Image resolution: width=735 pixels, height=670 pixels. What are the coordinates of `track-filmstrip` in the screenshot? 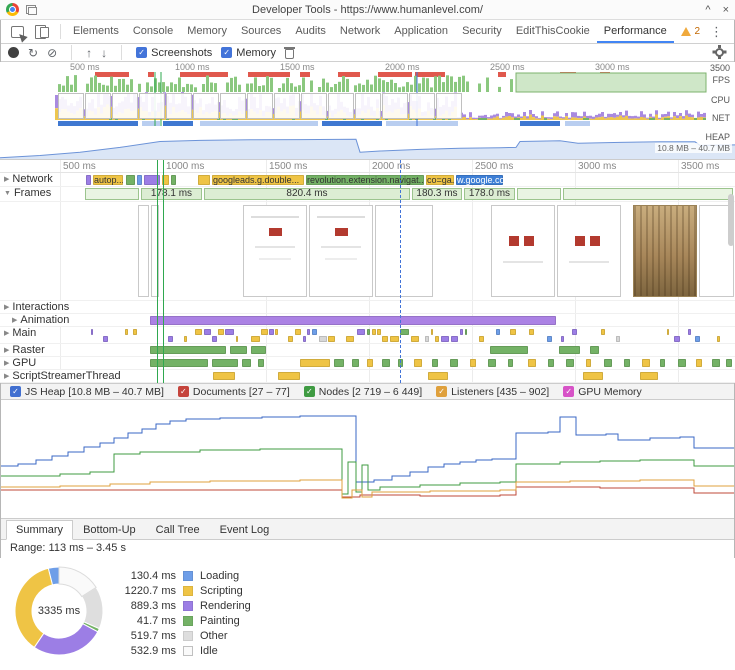 It's located at (367, 251).